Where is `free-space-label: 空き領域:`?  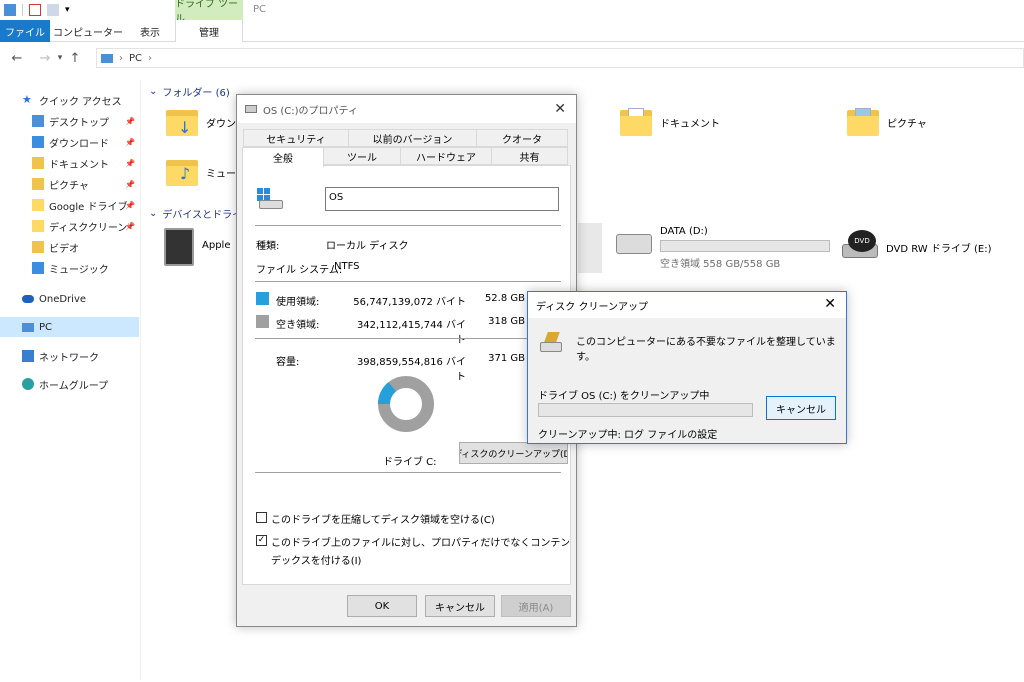 free-space-label: 空き領域: is located at coordinates (298, 325).